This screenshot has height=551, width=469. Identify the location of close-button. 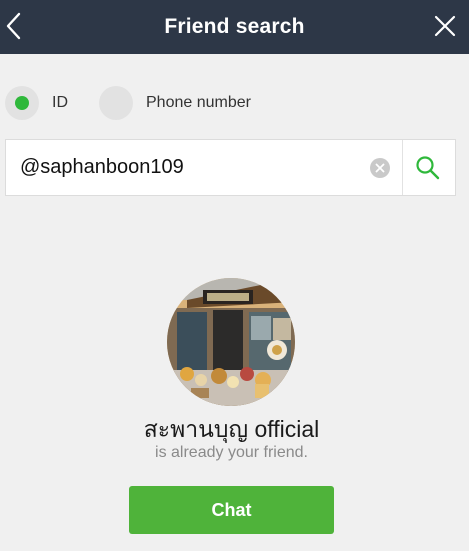
(445, 26).